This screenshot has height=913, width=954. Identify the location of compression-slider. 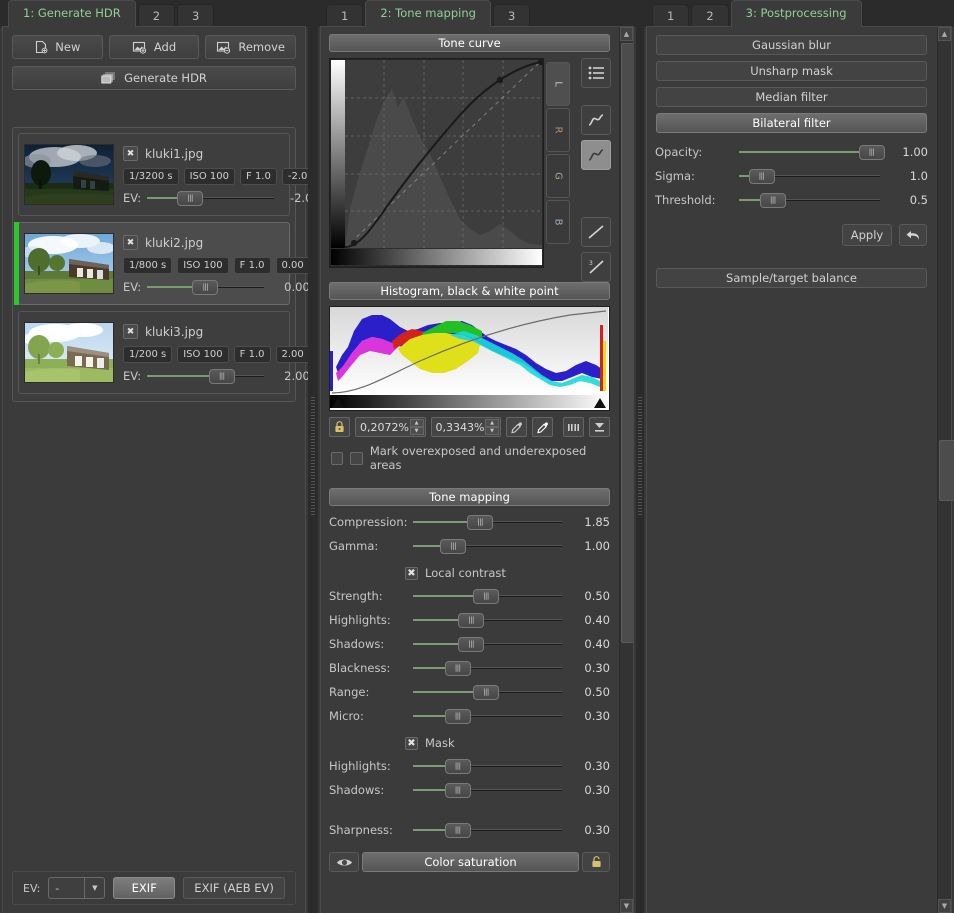
(487, 522).